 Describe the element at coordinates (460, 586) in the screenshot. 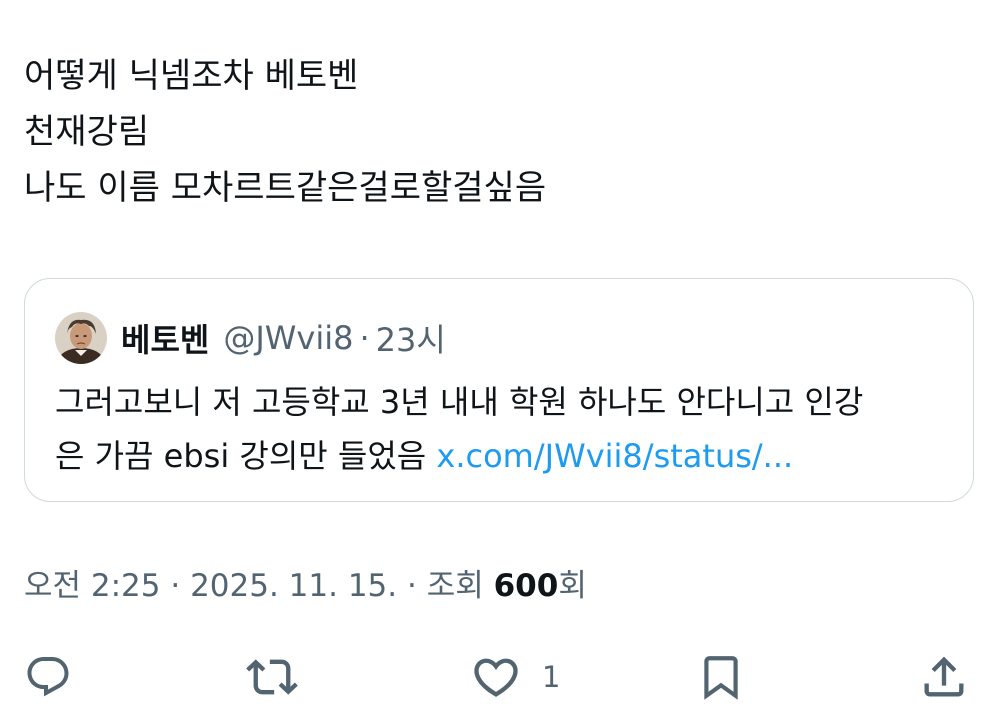

I see `views-label: 조회` at that location.